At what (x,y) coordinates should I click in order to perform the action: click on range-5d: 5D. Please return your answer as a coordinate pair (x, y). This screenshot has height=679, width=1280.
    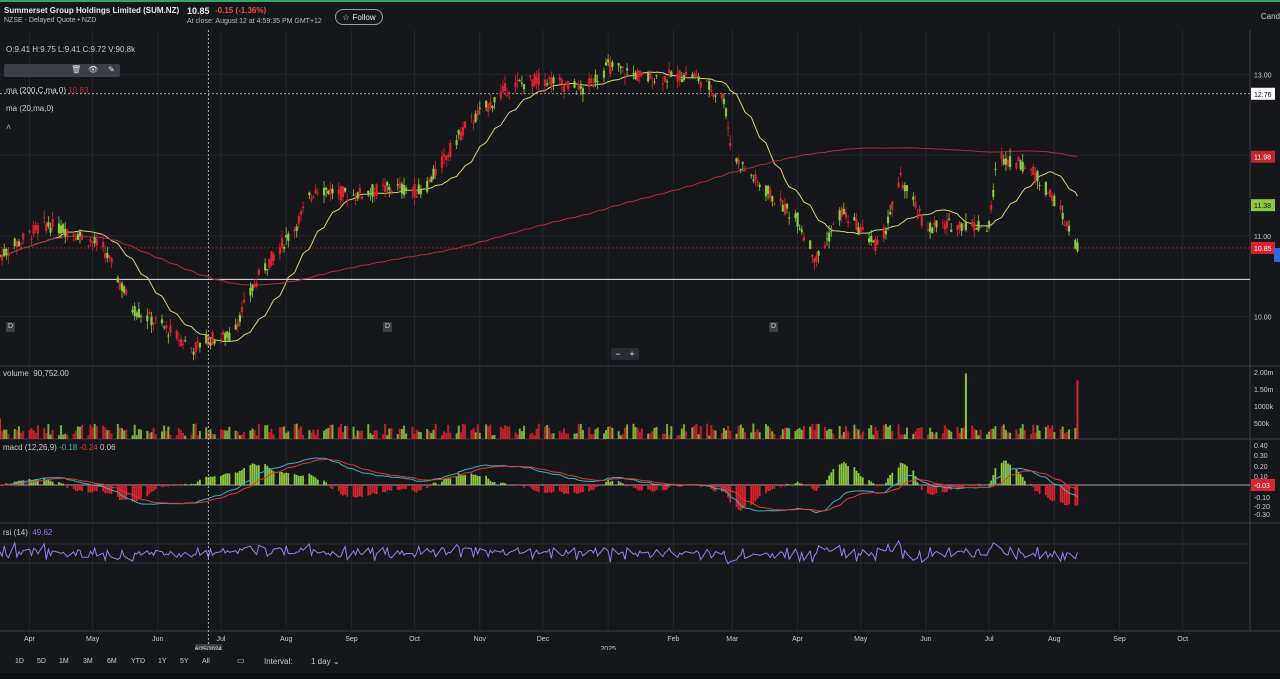
    Looking at the image, I should click on (41, 661).